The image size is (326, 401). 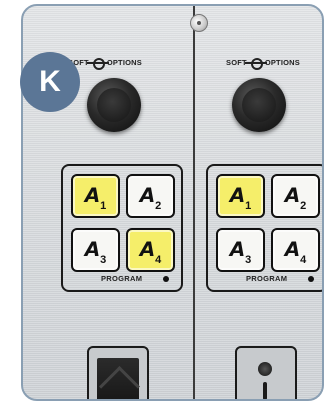 I want to click on right-button-4-number: 4, so click(x=303, y=259).